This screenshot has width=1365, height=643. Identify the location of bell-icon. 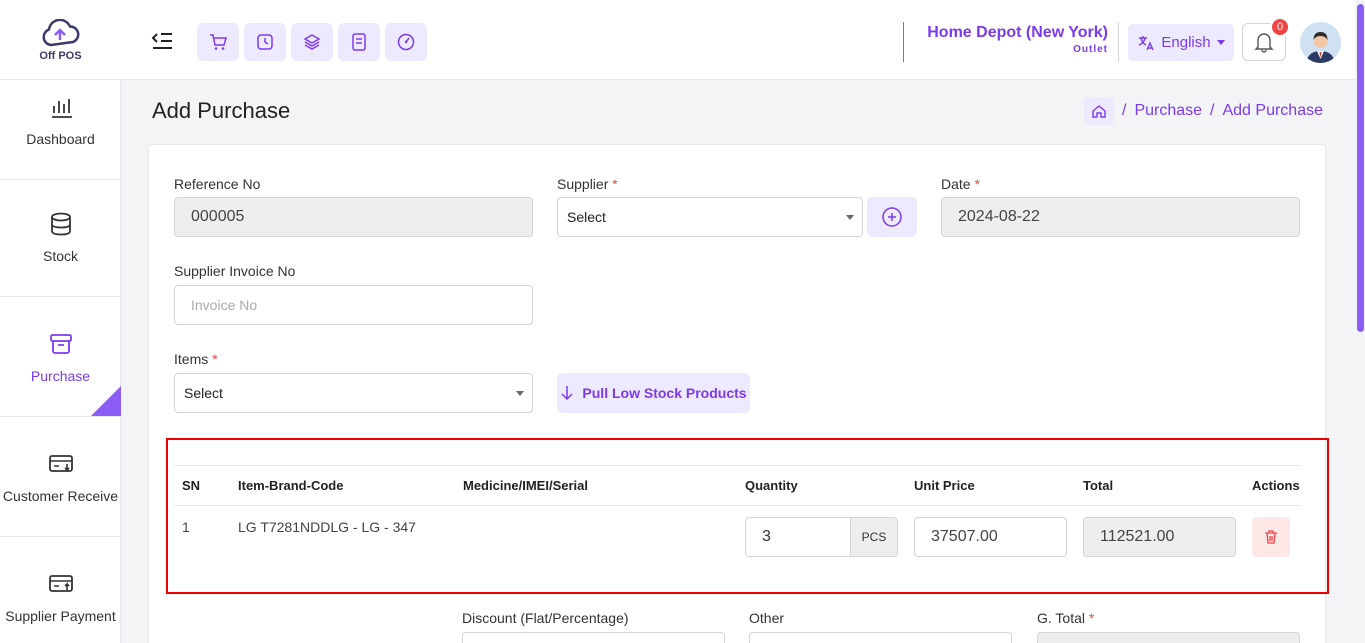
(1264, 43).